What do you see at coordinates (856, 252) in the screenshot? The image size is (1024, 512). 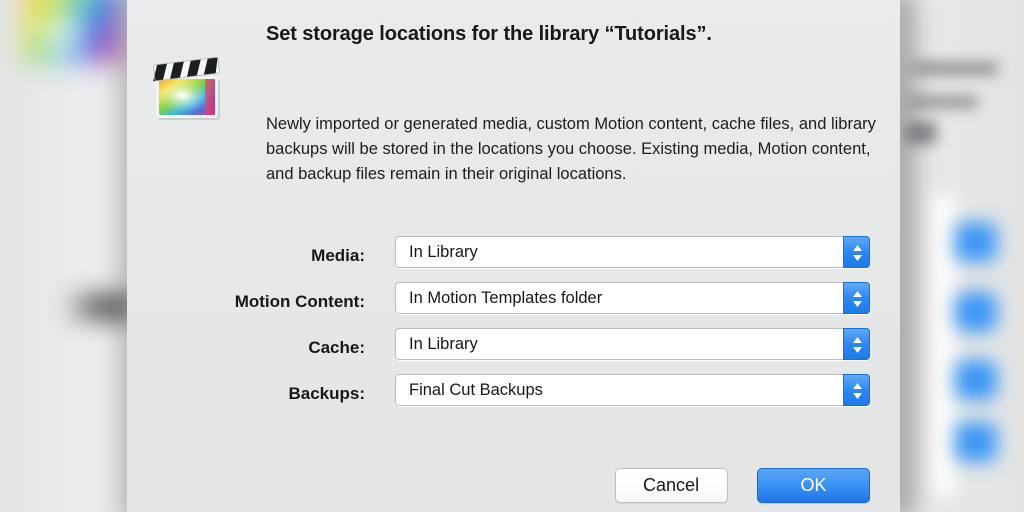 I see `media-popup-stepper-icon` at bounding box center [856, 252].